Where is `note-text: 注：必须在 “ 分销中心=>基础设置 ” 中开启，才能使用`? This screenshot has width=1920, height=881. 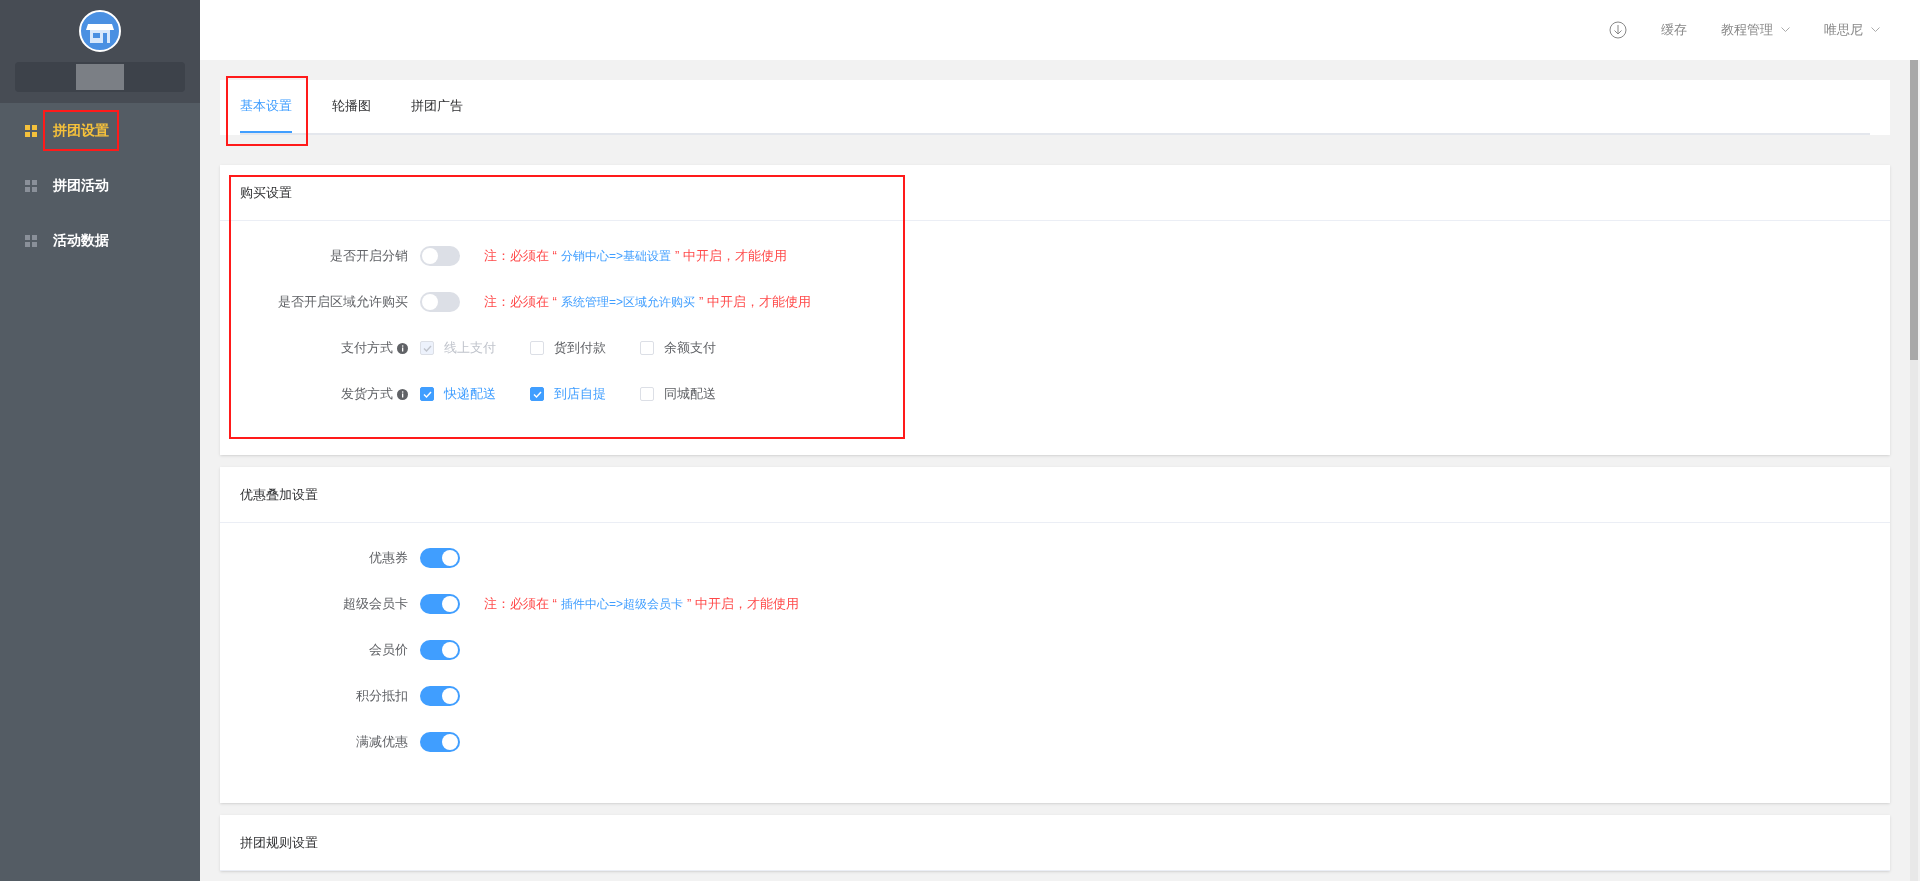 note-text: 注：必须在 “ 分销中心=>基础设置 ” 中开启，才能使用 is located at coordinates (635, 256).